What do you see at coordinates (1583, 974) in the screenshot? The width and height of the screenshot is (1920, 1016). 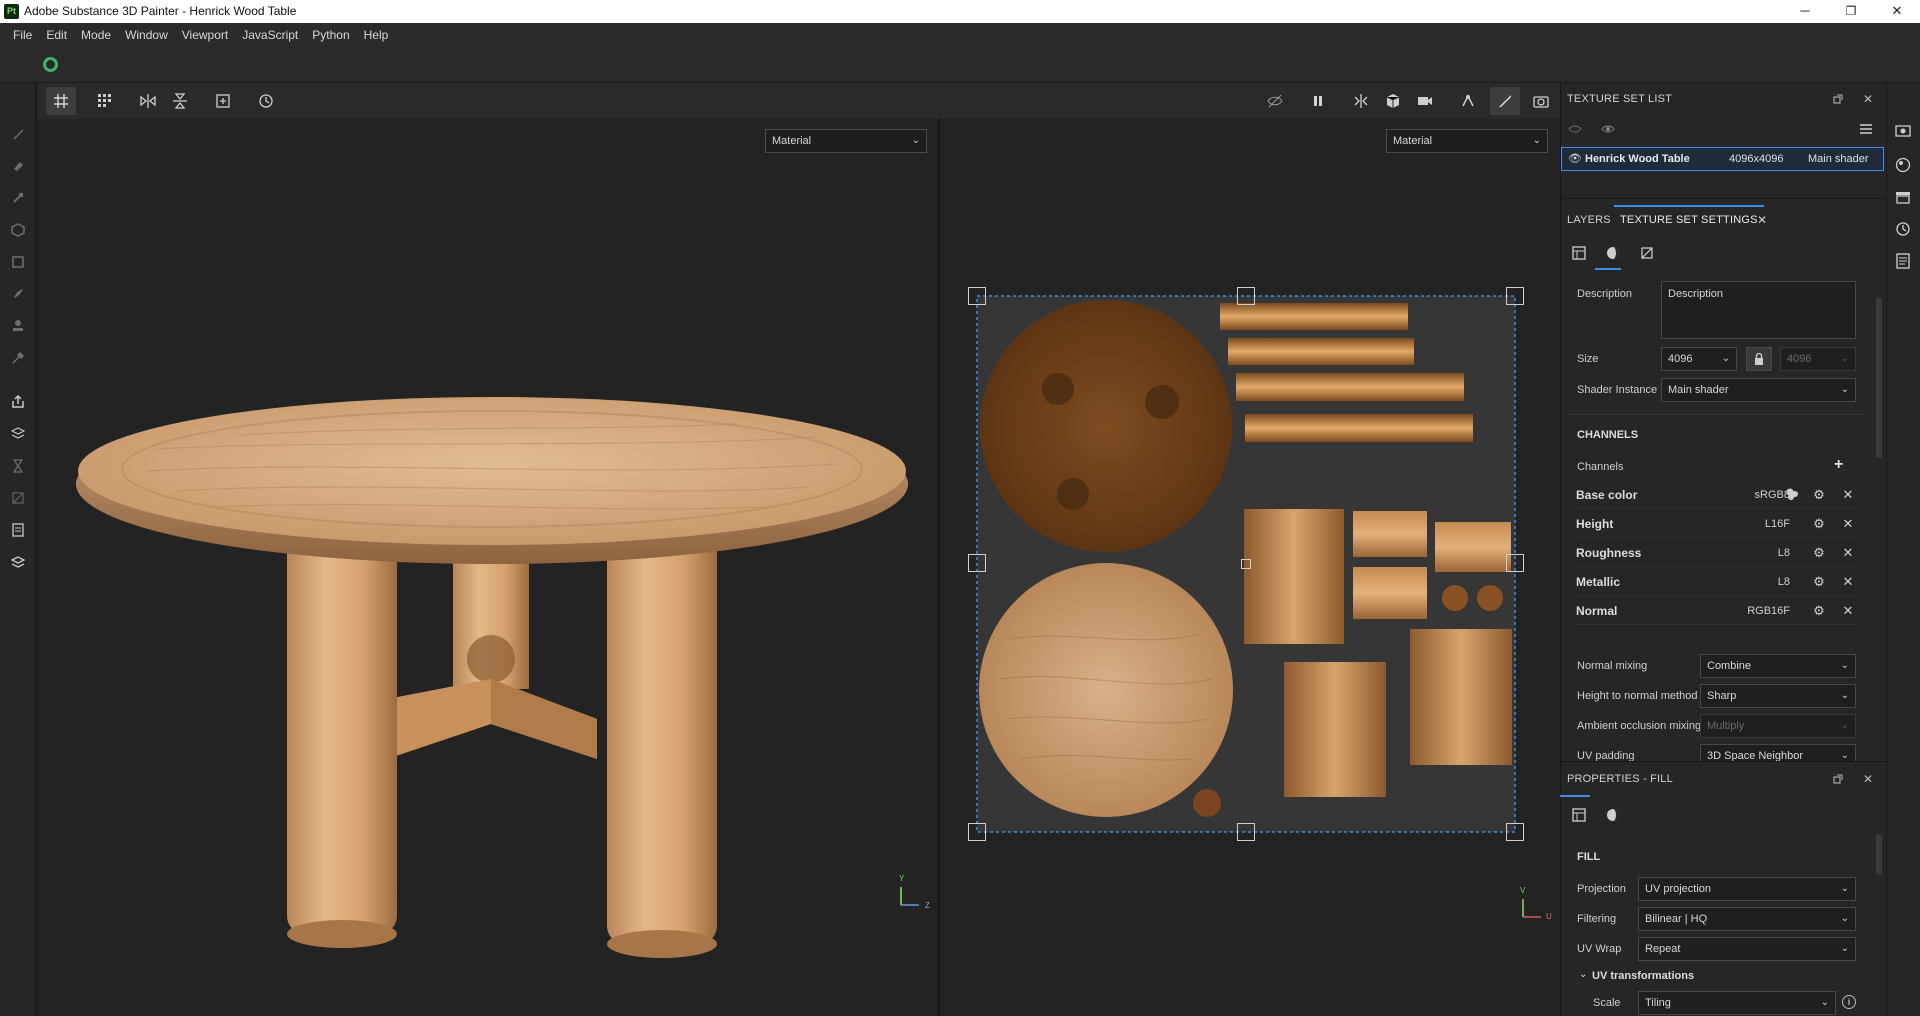 I see `collapse-chevron-icon: ⌄` at bounding box center [1583, 974].